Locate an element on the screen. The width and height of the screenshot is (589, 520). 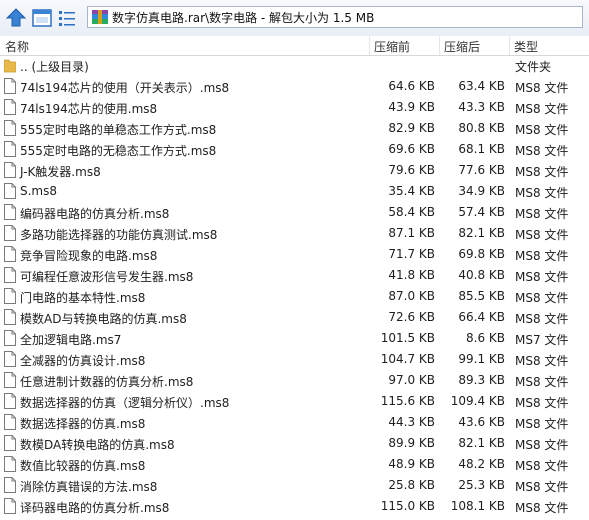
file-packed-size: 109.4 KB is located at coordinates (477, 401).